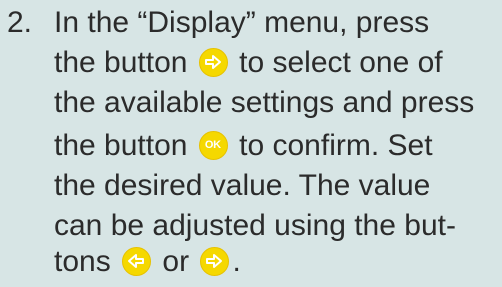 This screenshot has width=502, height=287. I want to click on instruction-text: or, so click(176, 261).